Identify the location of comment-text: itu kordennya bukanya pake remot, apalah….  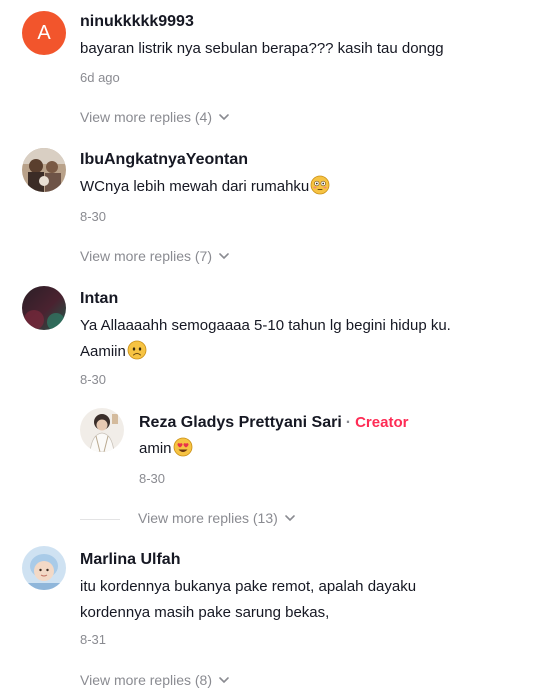
(305, 600).